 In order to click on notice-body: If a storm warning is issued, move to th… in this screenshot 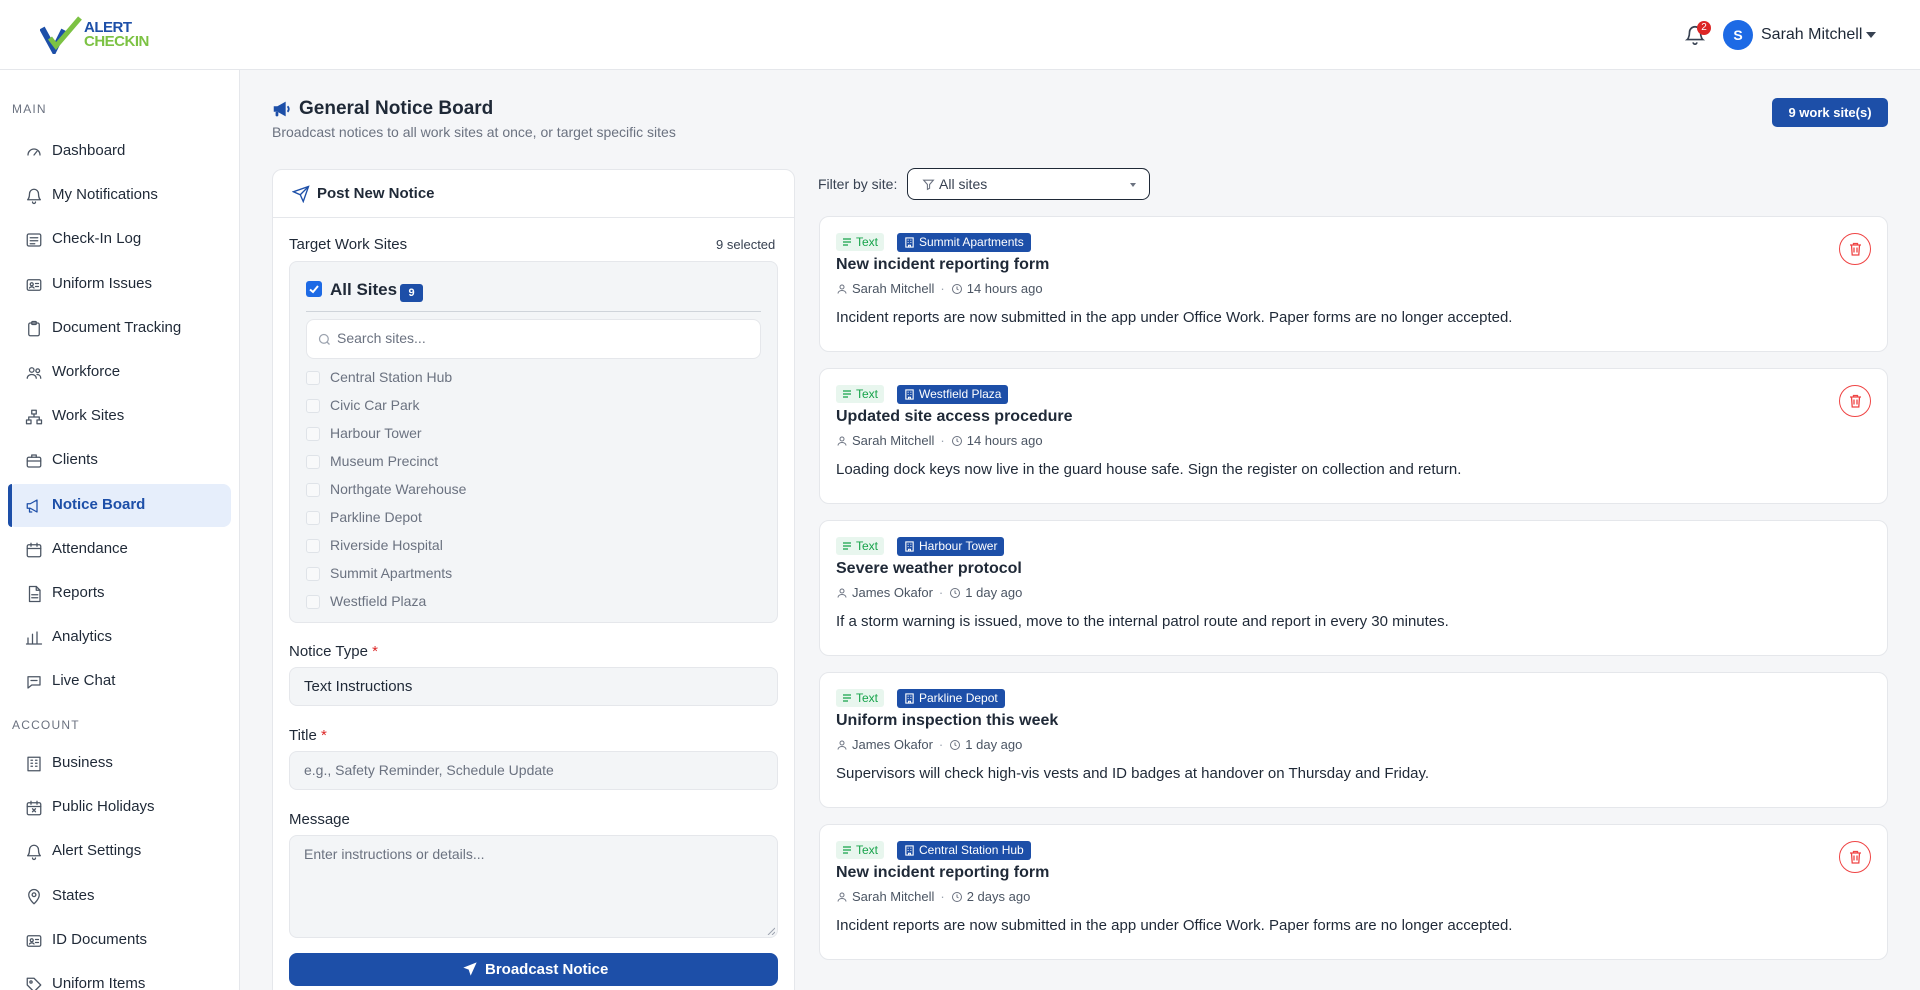, I will do `click(1142, 621)`.